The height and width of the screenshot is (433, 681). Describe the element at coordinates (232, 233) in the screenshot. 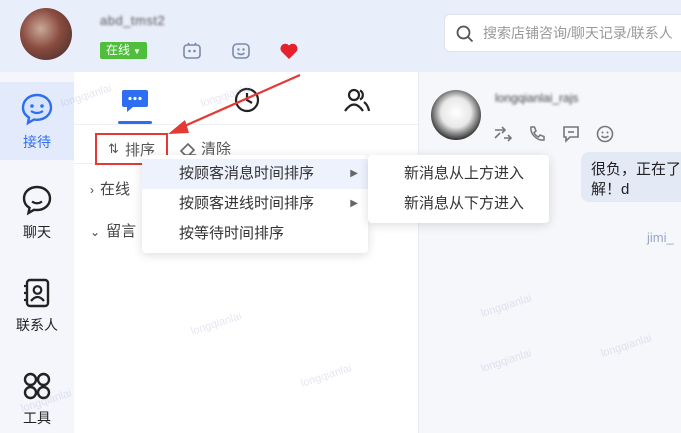

I see `menu-item-label: 按等待时间排序` at that location.